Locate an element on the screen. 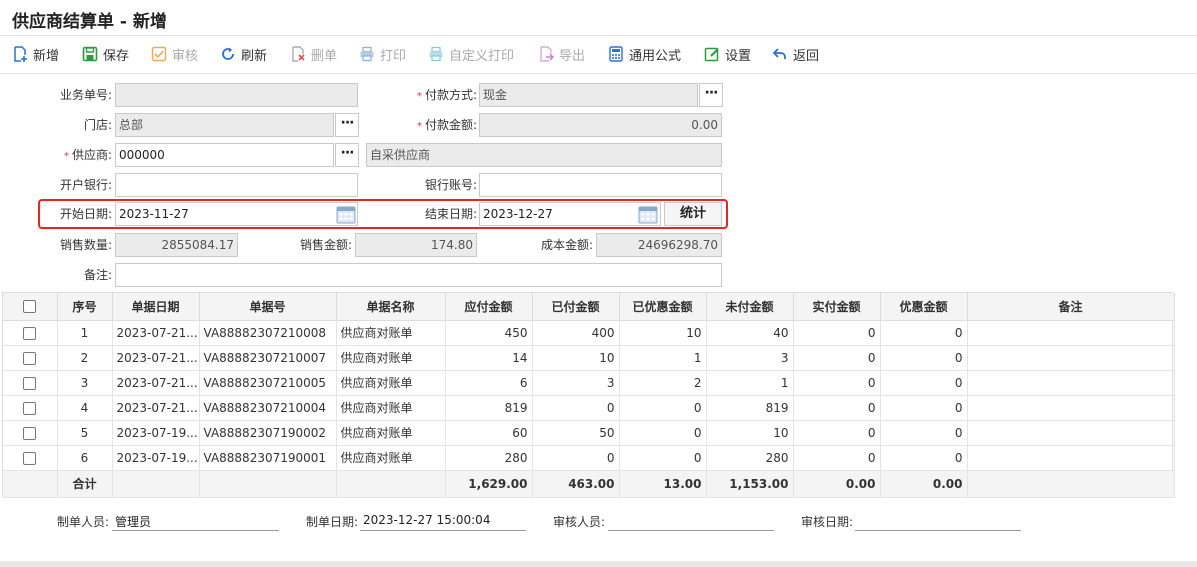 The height and width of the screenshot is (567, 1197). cell-discounted: 0 is located at coordinates (663, 433).